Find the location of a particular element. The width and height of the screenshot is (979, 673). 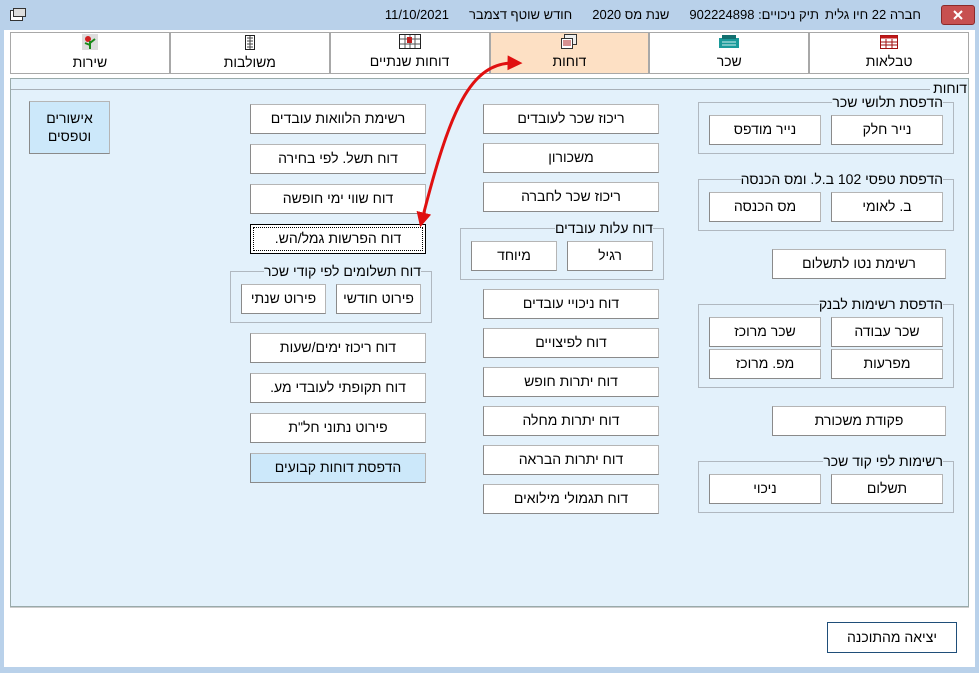

report-button: דוח תשל. לפי בחירה is located at coordinates (338, 159).